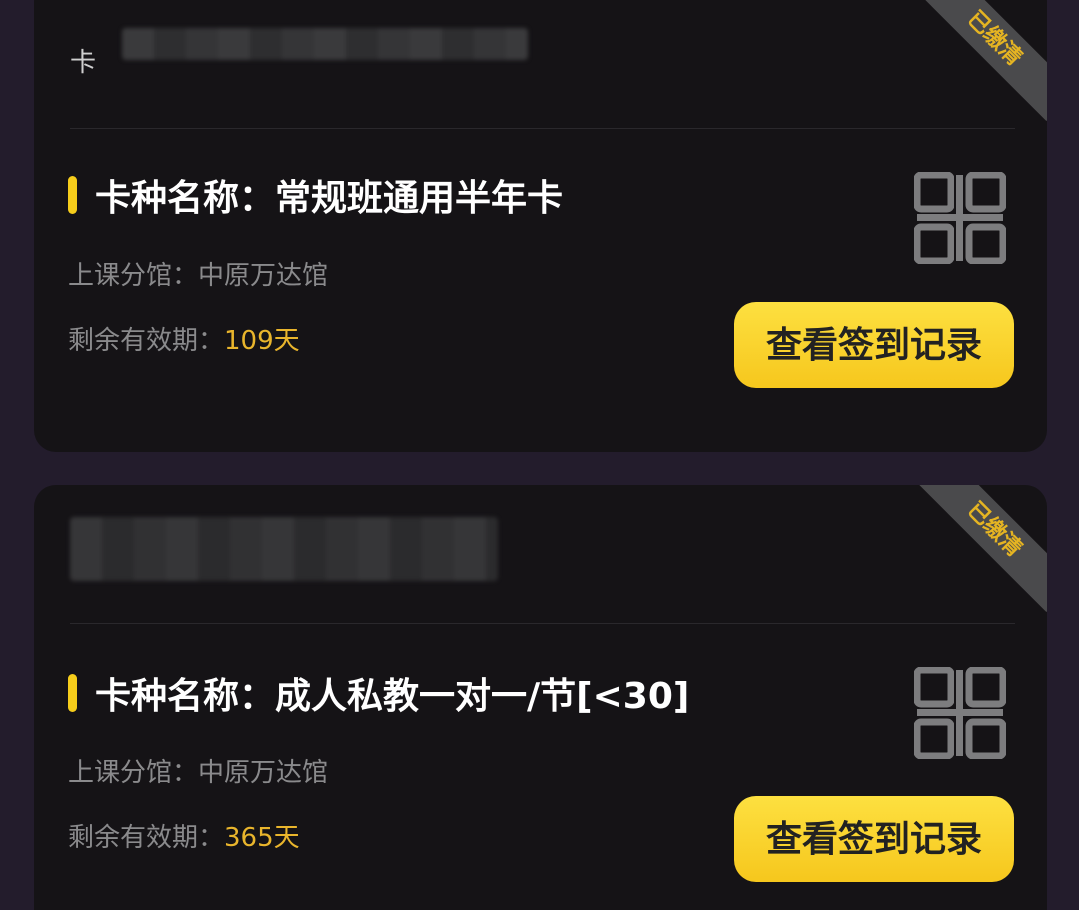  What do you see at coordinates (262, 838) in the screenshot?
I see `validity-value: 365天` at bounding box center [262, 838].